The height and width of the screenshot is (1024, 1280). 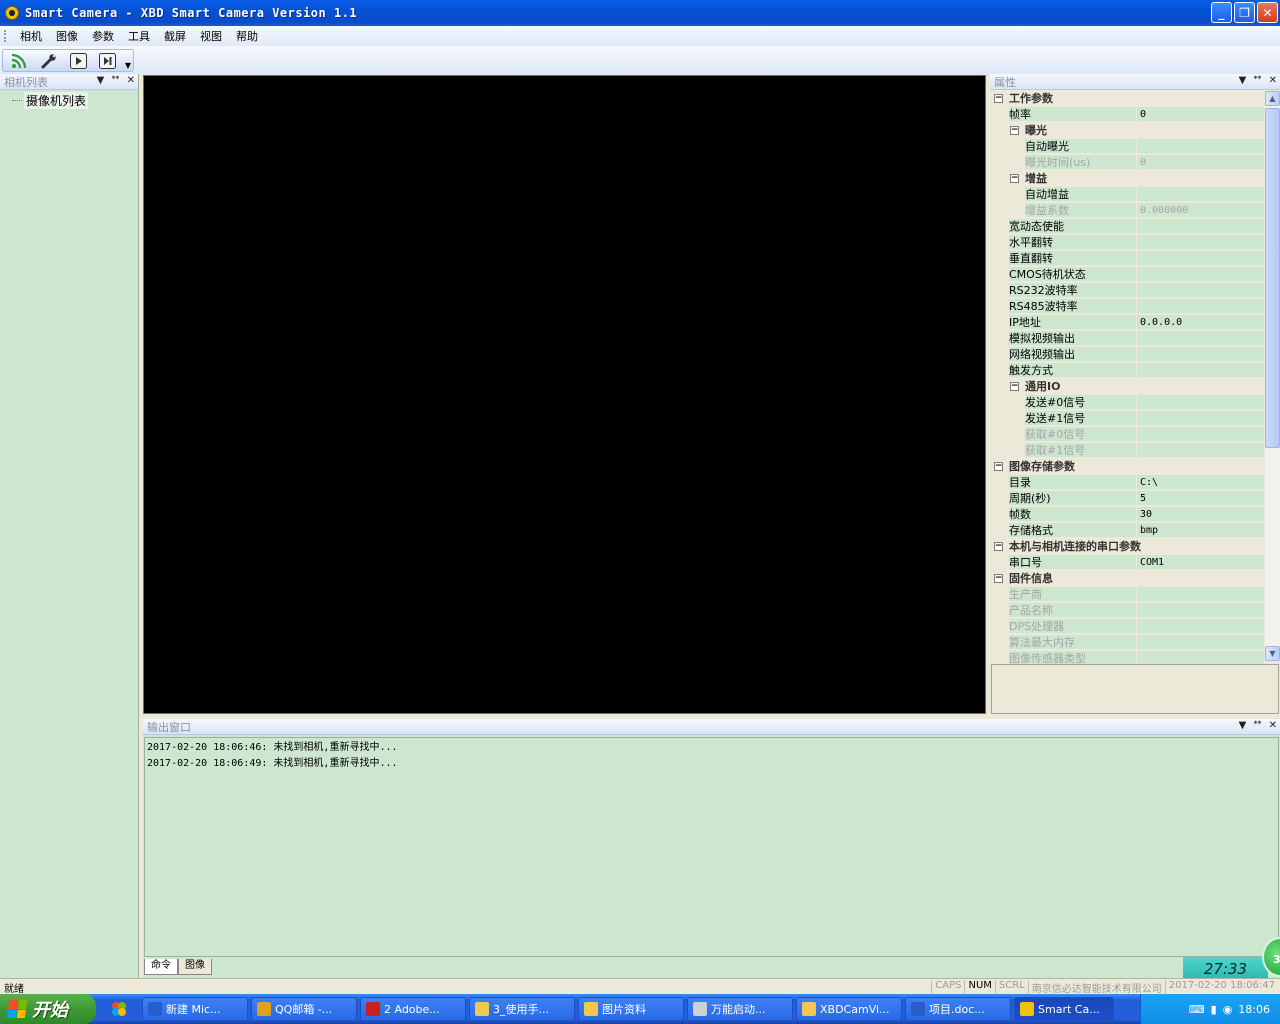 I want to click on app-camera-icon, so click(x=12, y=13).